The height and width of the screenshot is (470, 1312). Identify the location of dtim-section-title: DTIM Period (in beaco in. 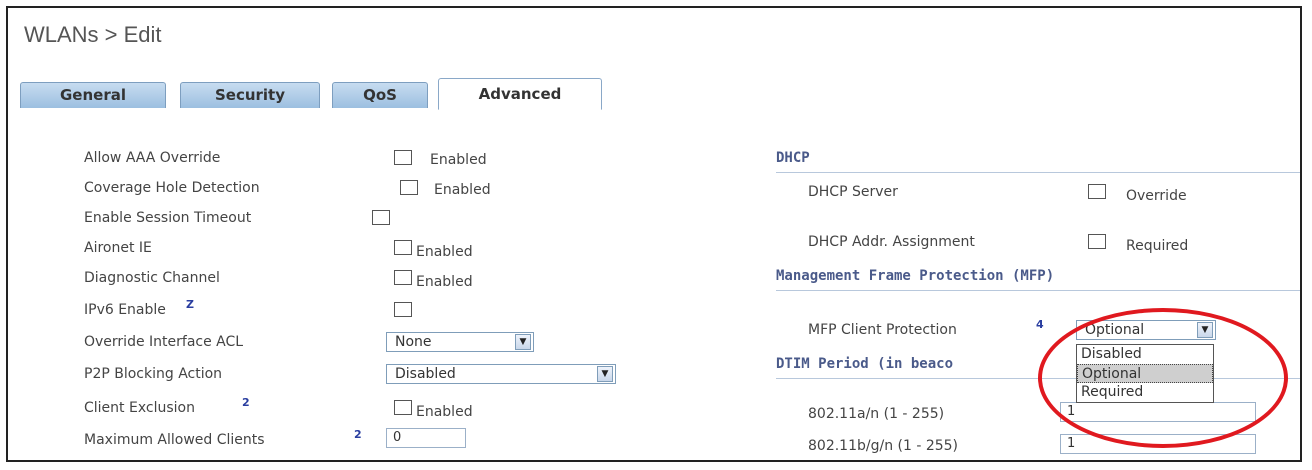
(947, 364).